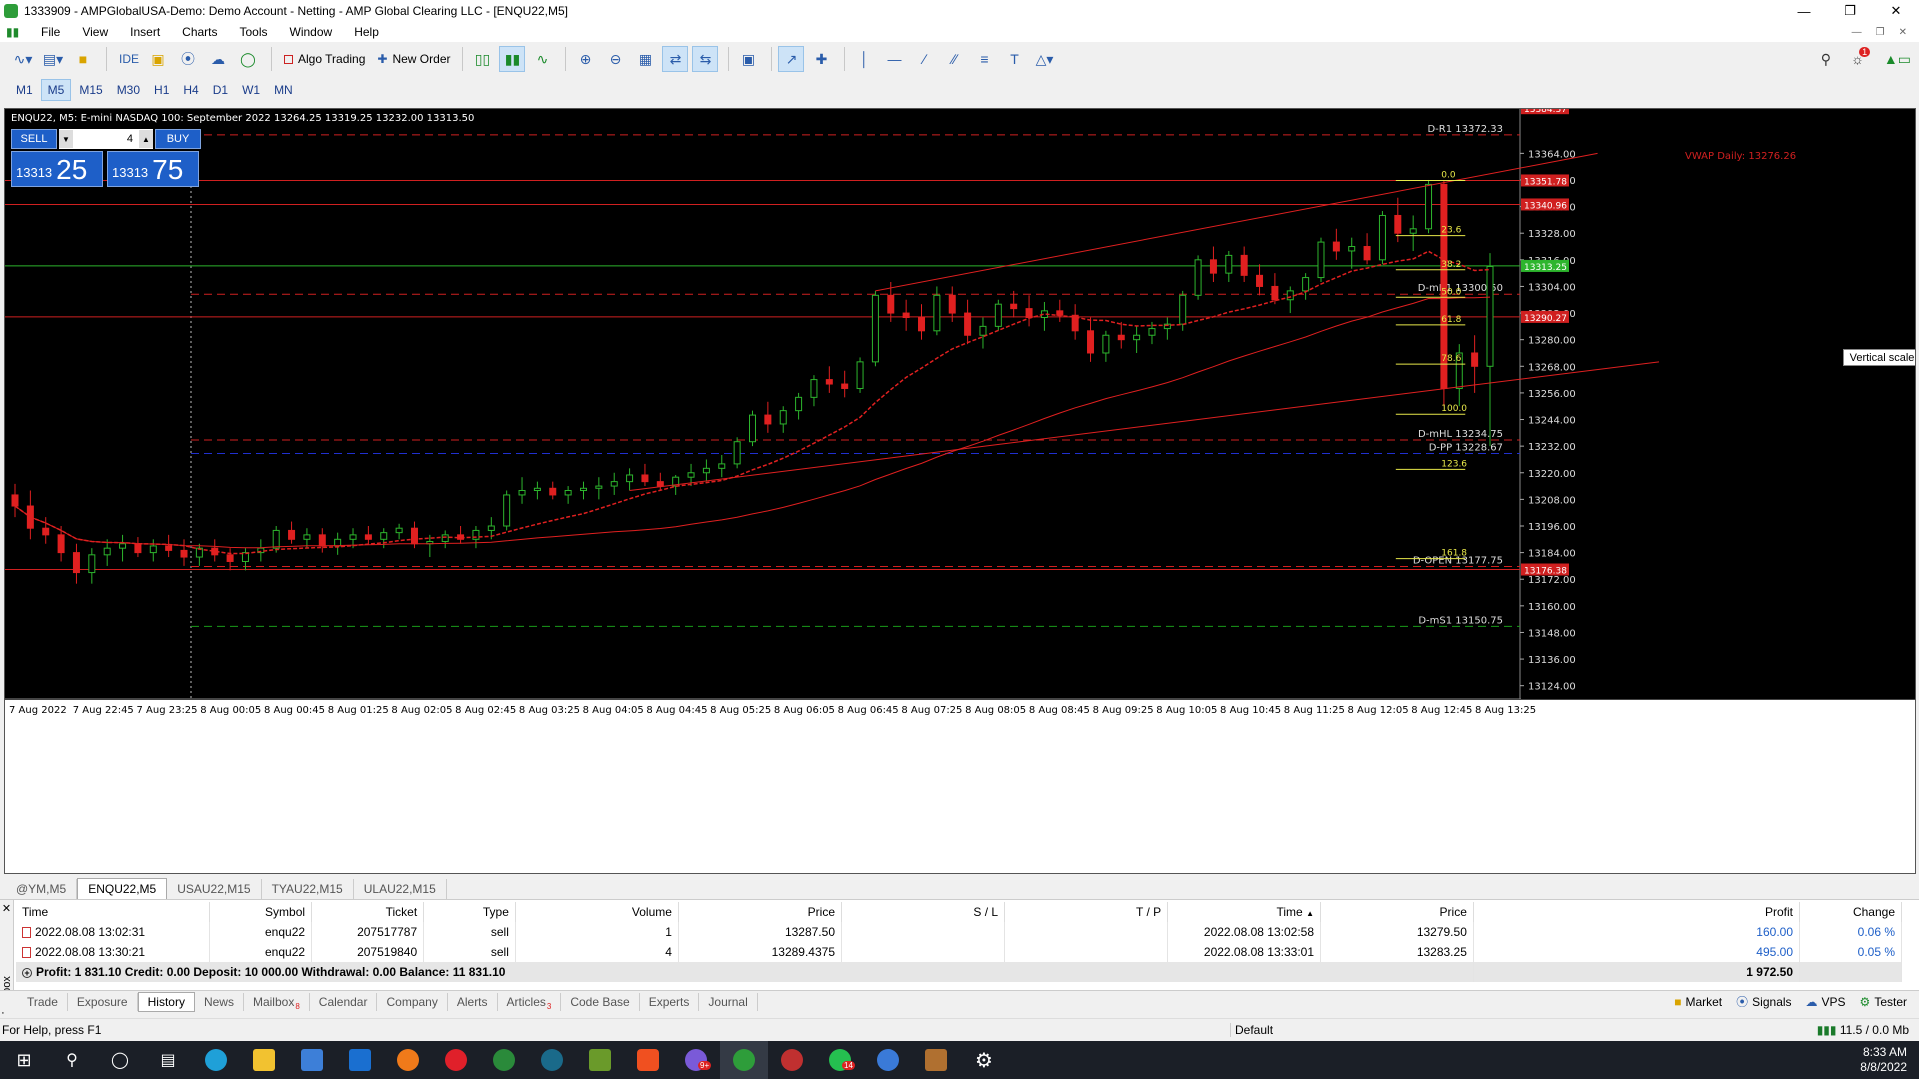 The width and height of the screenshot is (1919, 1079). What do you see at coordinates (1896, 11) in the screenshot?
I see `close-button: ✕` at bounding box center [1896, 11].